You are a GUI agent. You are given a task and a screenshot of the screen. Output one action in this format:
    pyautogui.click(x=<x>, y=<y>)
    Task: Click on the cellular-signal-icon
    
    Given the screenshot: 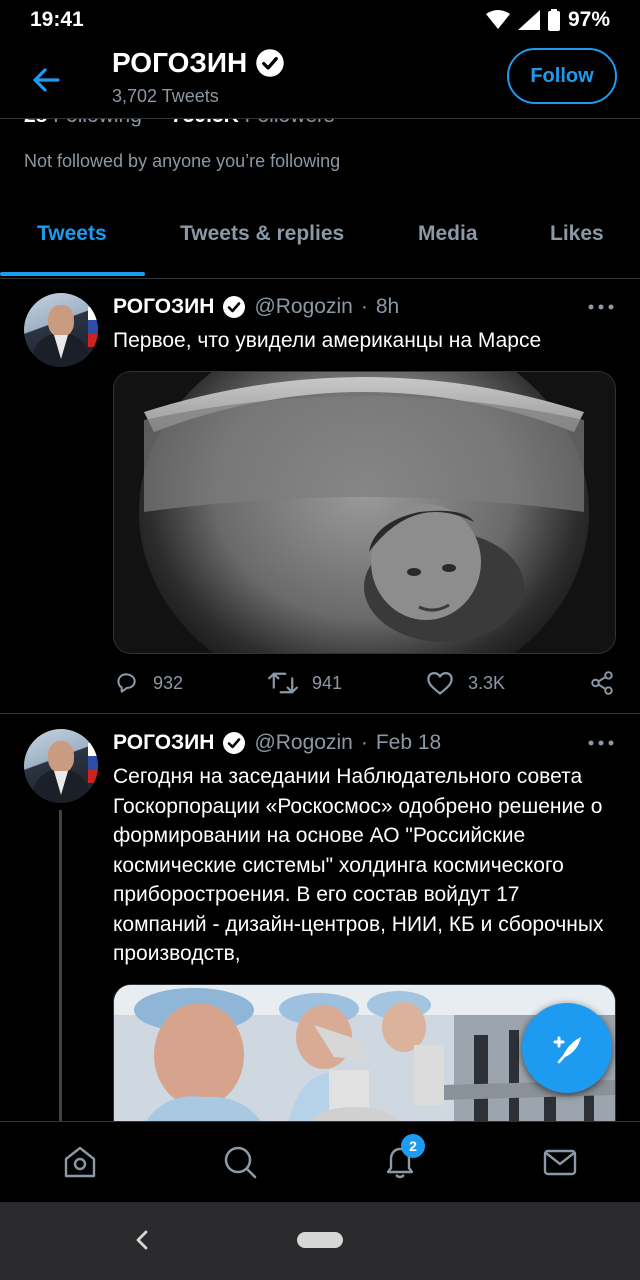 What is the action you would take?
    pyautogui.click(x=528, y=20)
    